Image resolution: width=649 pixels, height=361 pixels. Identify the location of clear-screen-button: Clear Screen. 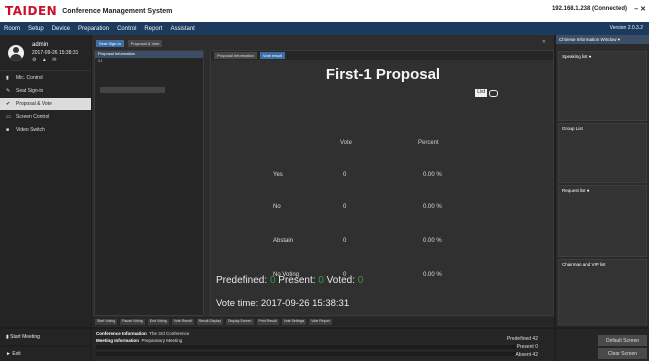
(622, 353).